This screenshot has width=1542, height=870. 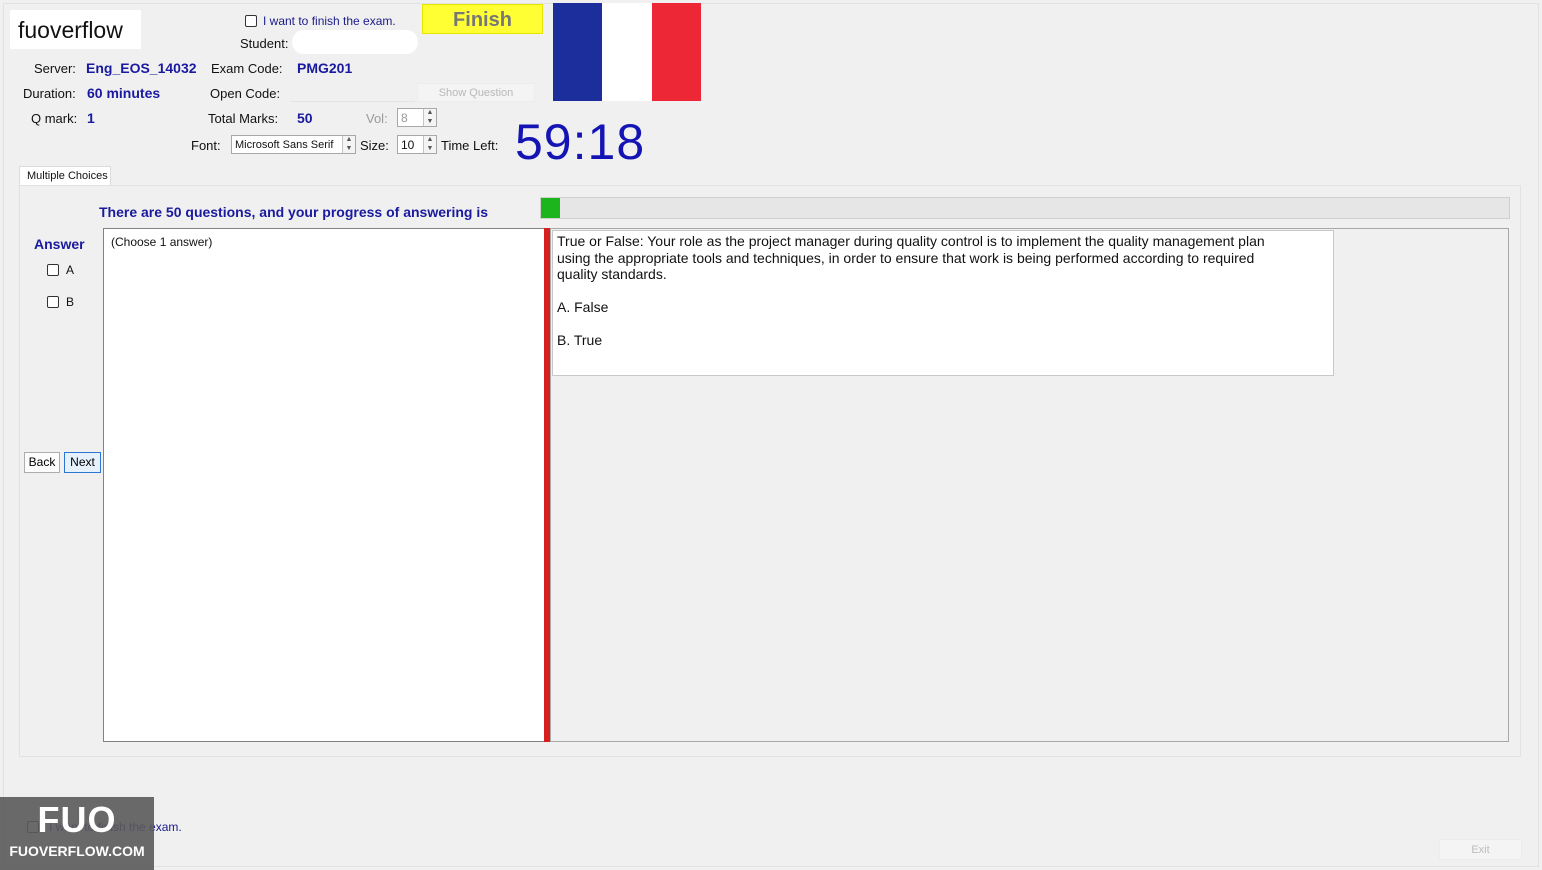 What do you see at coordinates (77, 851) in the screenshot?
I see `watermark-site-text: FUOVERFLOW.COM` at bounding box center [77, 851].